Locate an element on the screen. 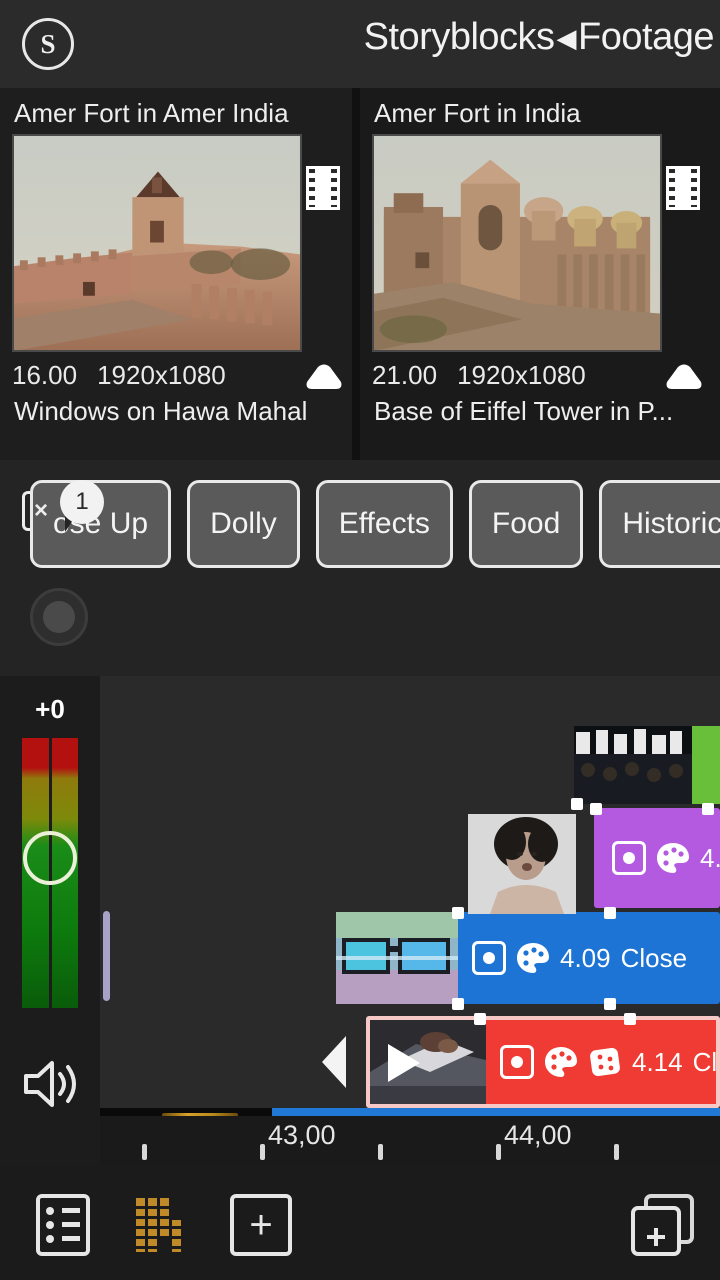 This screenshot has width=720, height=1280. clip-duration: 4.14 is located at coordinates (657, 1061).